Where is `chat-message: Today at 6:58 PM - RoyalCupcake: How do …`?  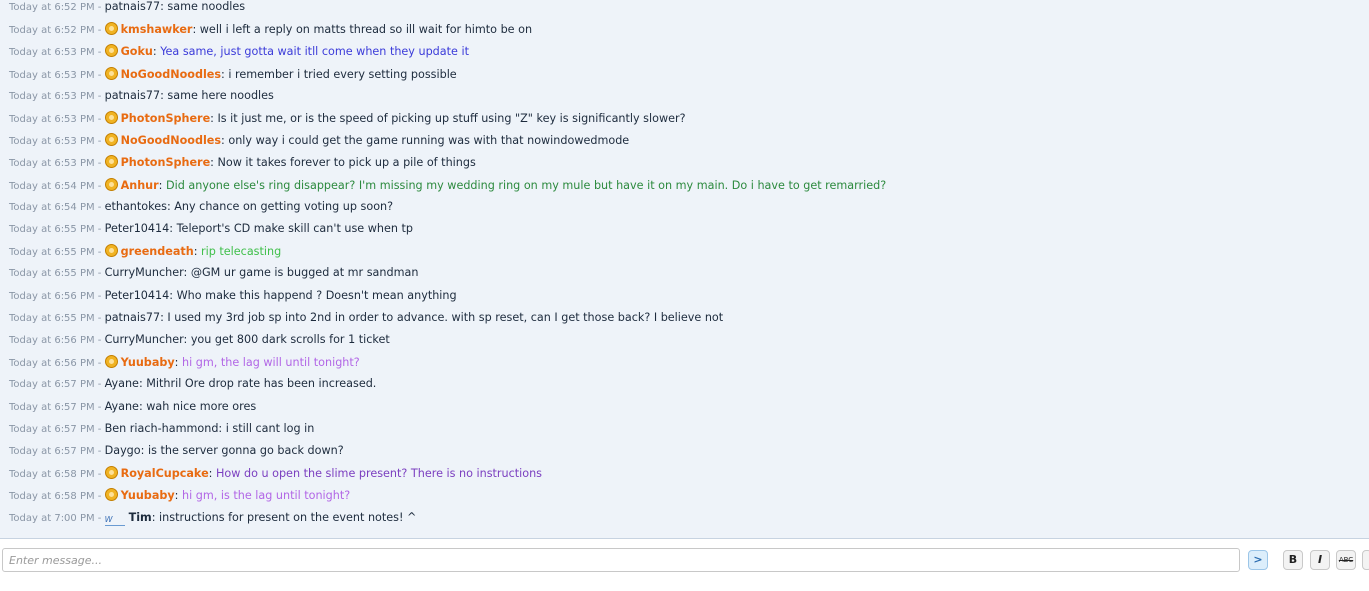 chat-message: Today at 6:58 PM - RoyalCupcake: How do … is located at coordinates (275, 477).